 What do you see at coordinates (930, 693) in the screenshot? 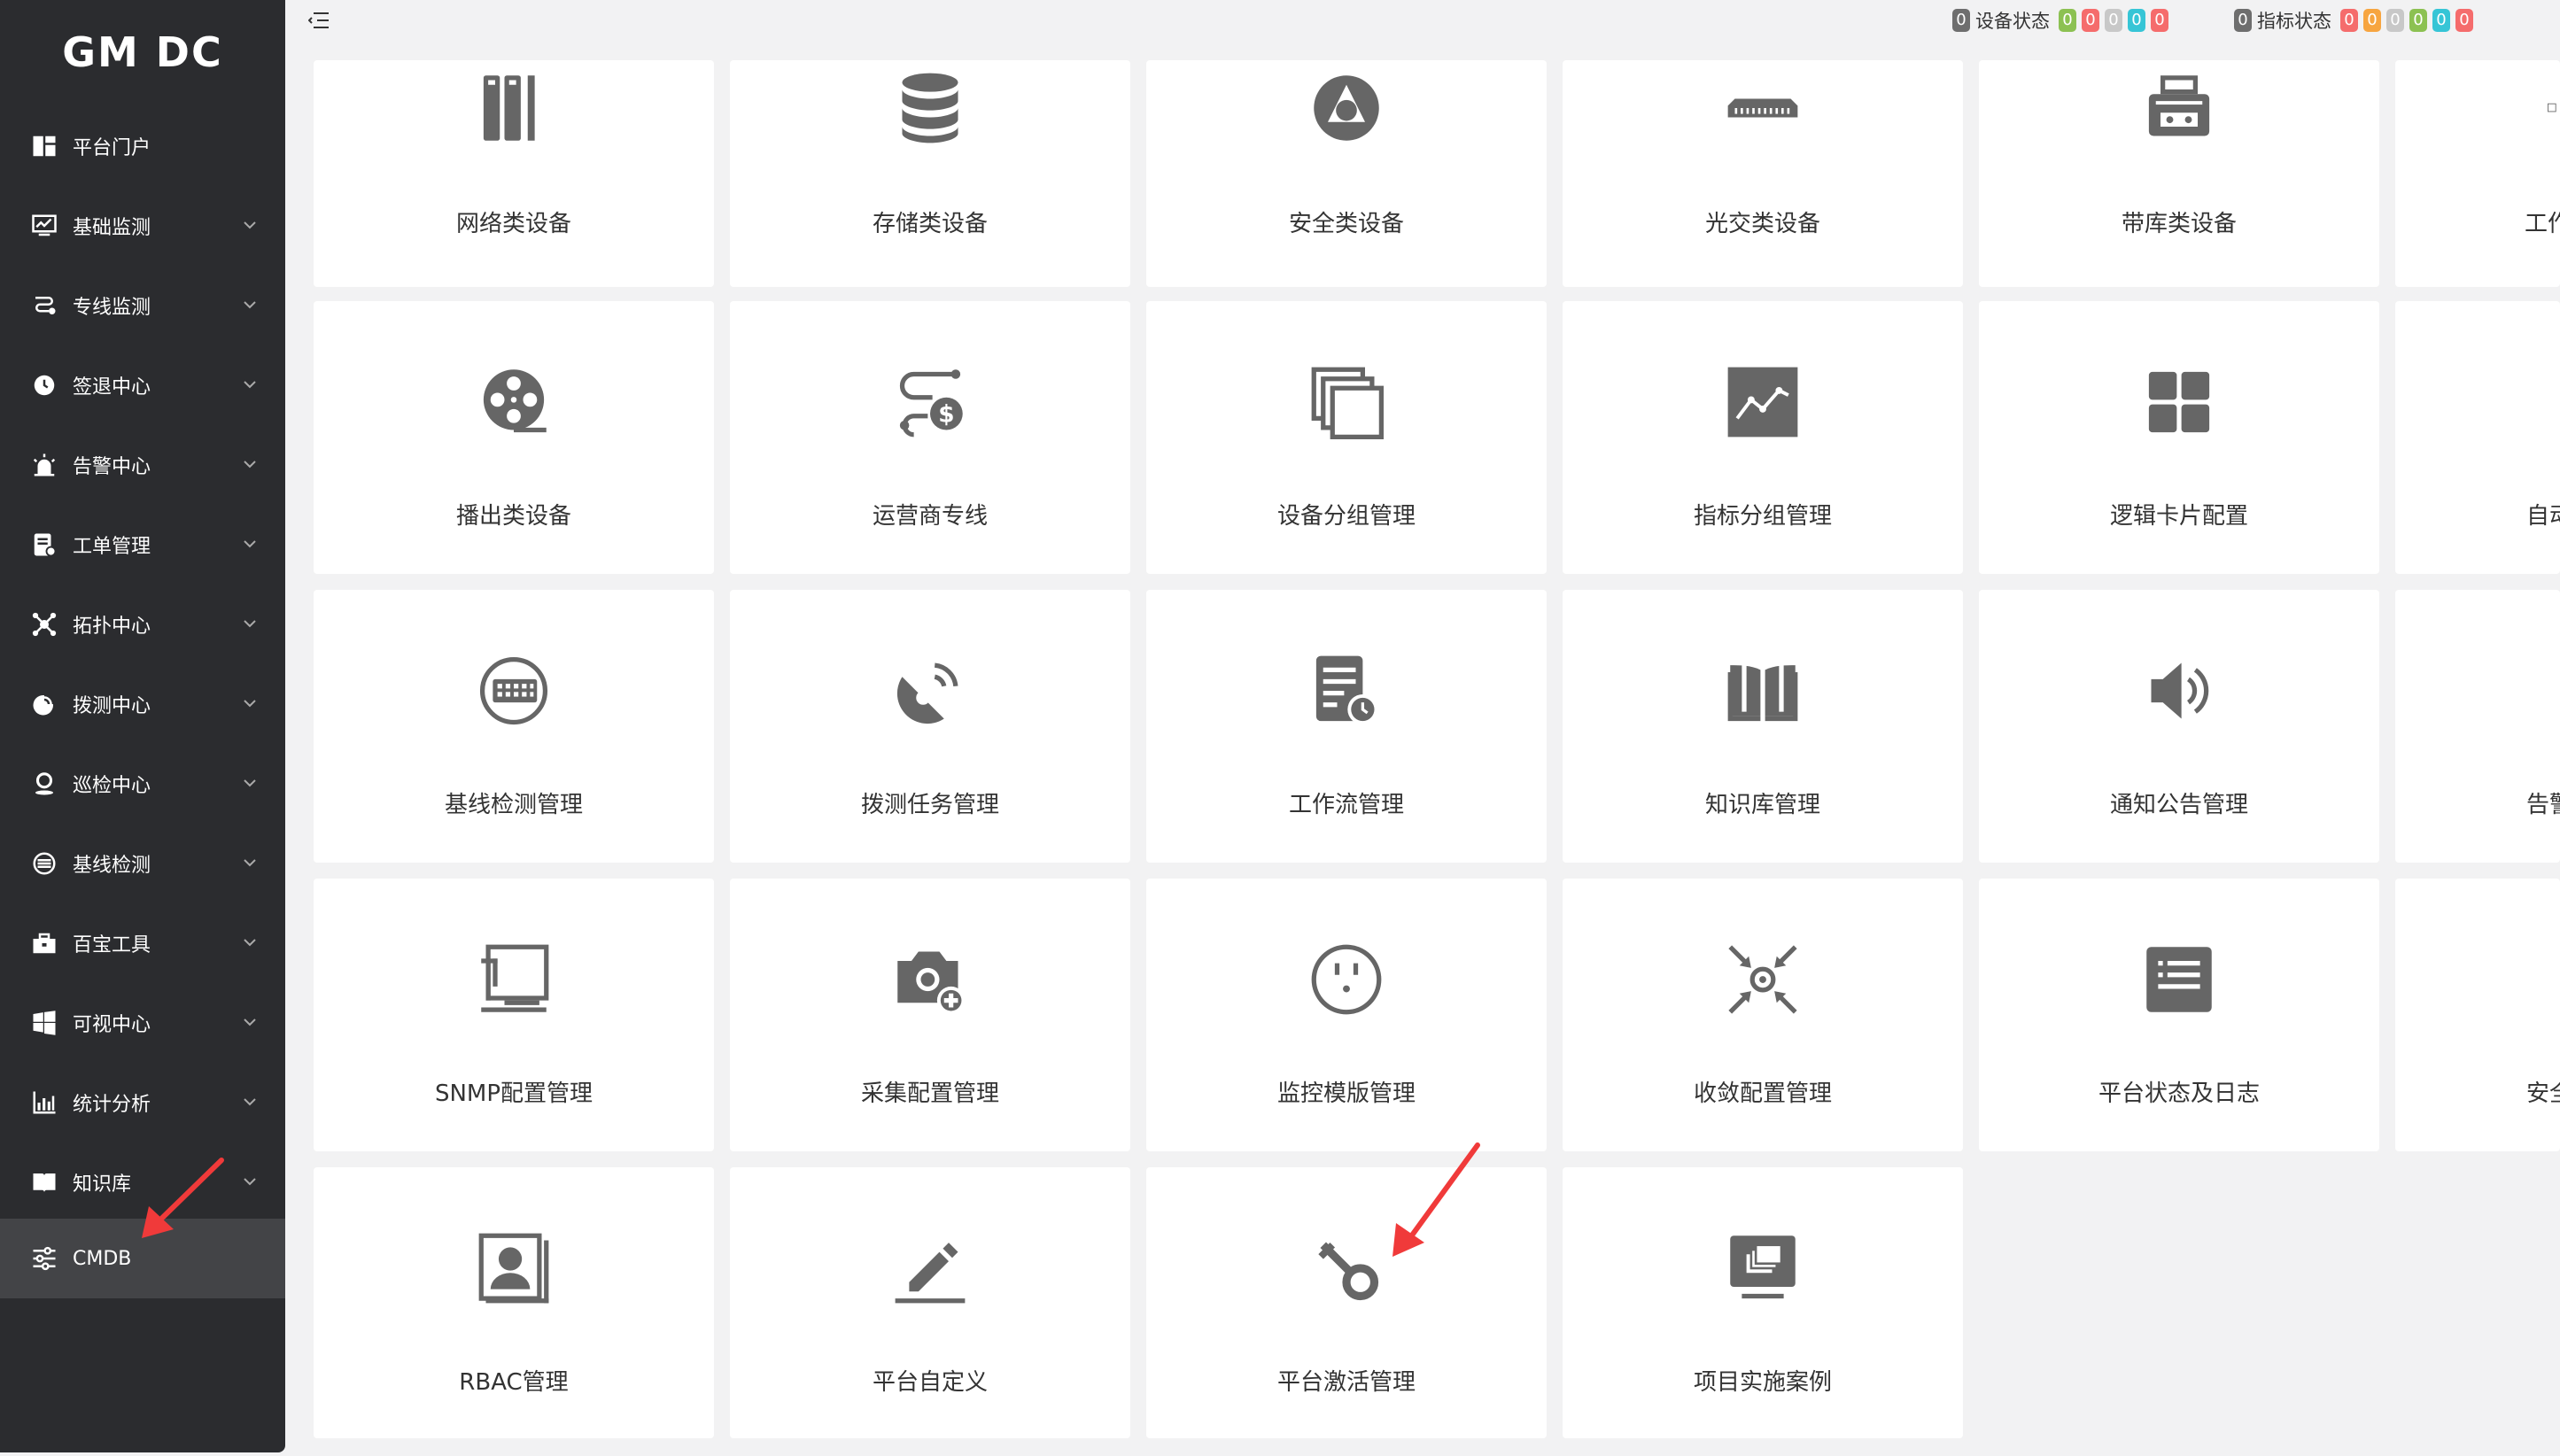
I see `satellite-icon` at bounding box center [930, 693].